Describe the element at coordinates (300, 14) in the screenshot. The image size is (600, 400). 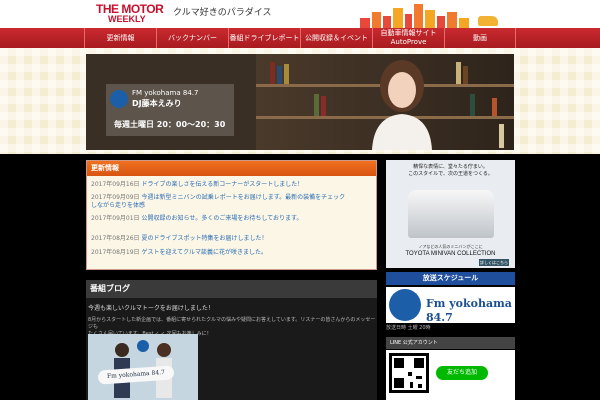
I see `site-header: THE MOTOR WEEKLY クルマ好きのパラダイス` at that location.